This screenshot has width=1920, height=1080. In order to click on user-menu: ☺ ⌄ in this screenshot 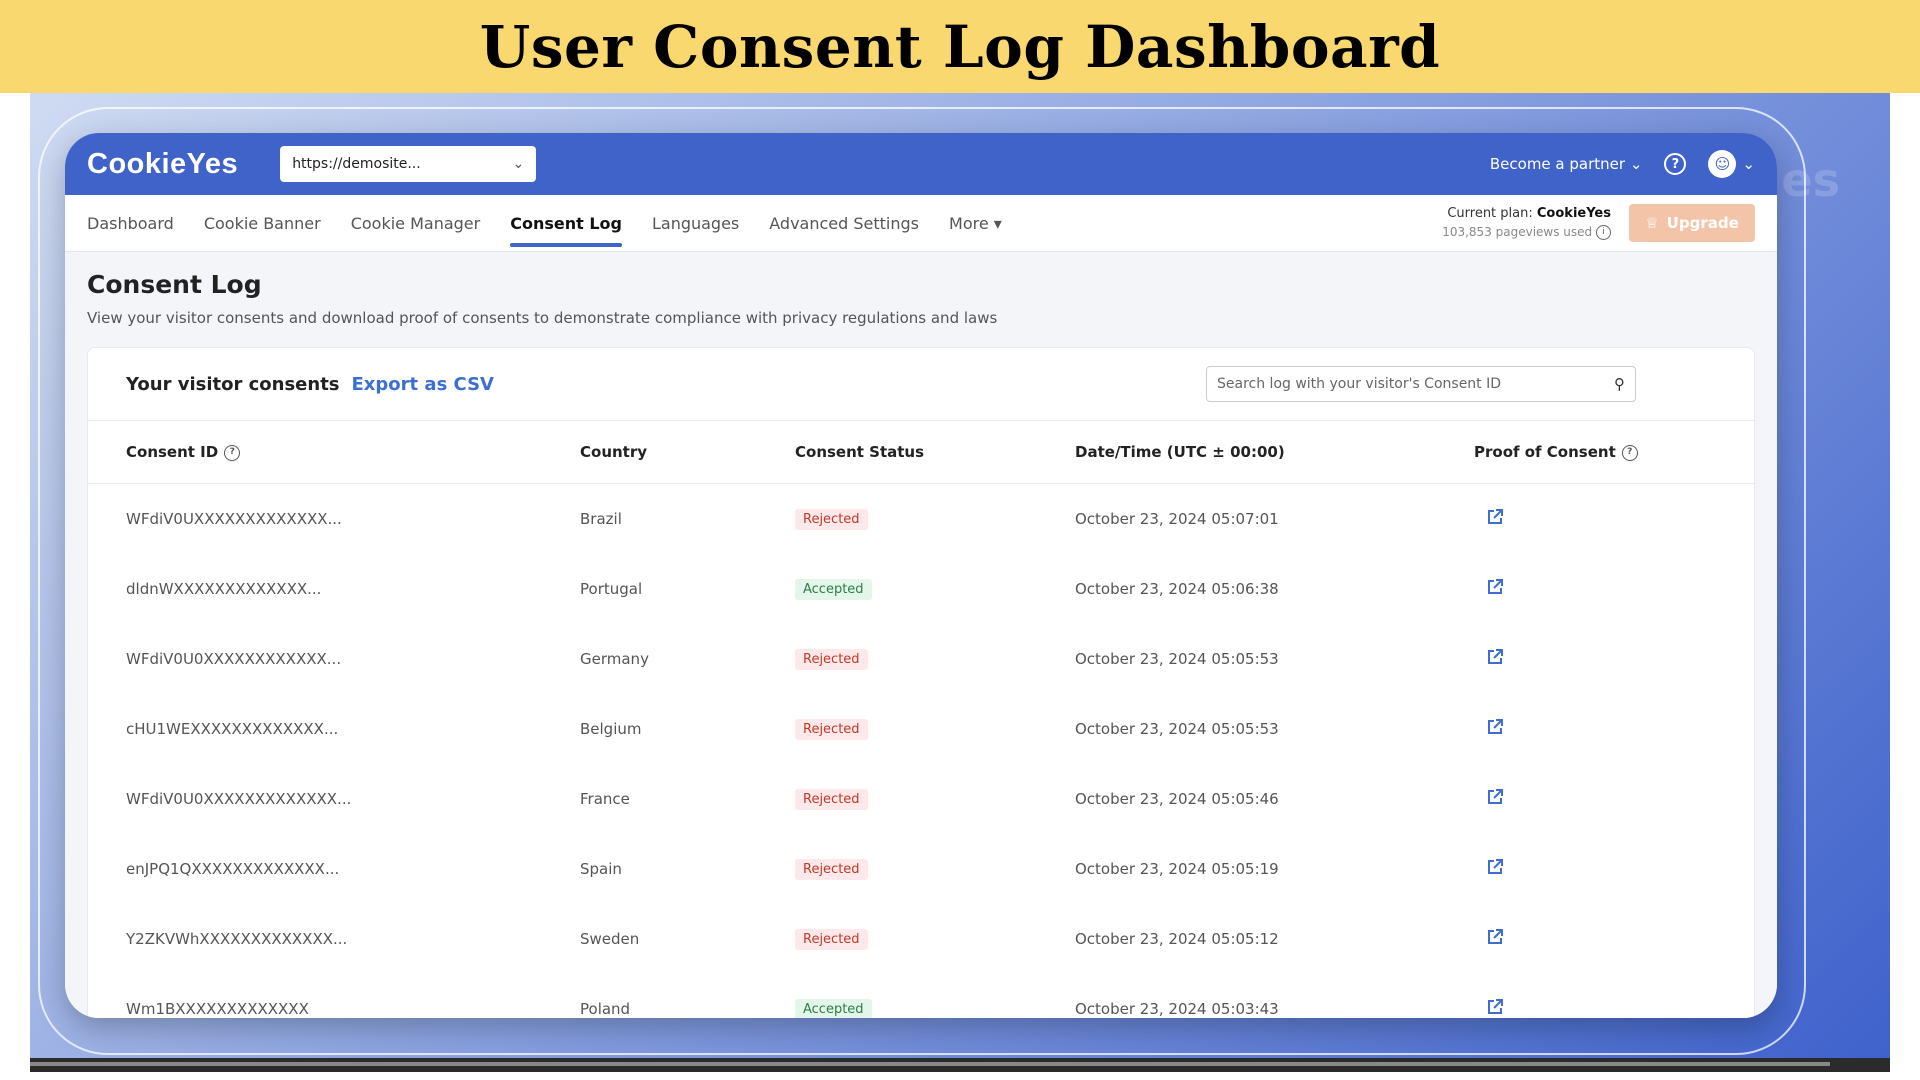, I will do `click(1731, 164)`.